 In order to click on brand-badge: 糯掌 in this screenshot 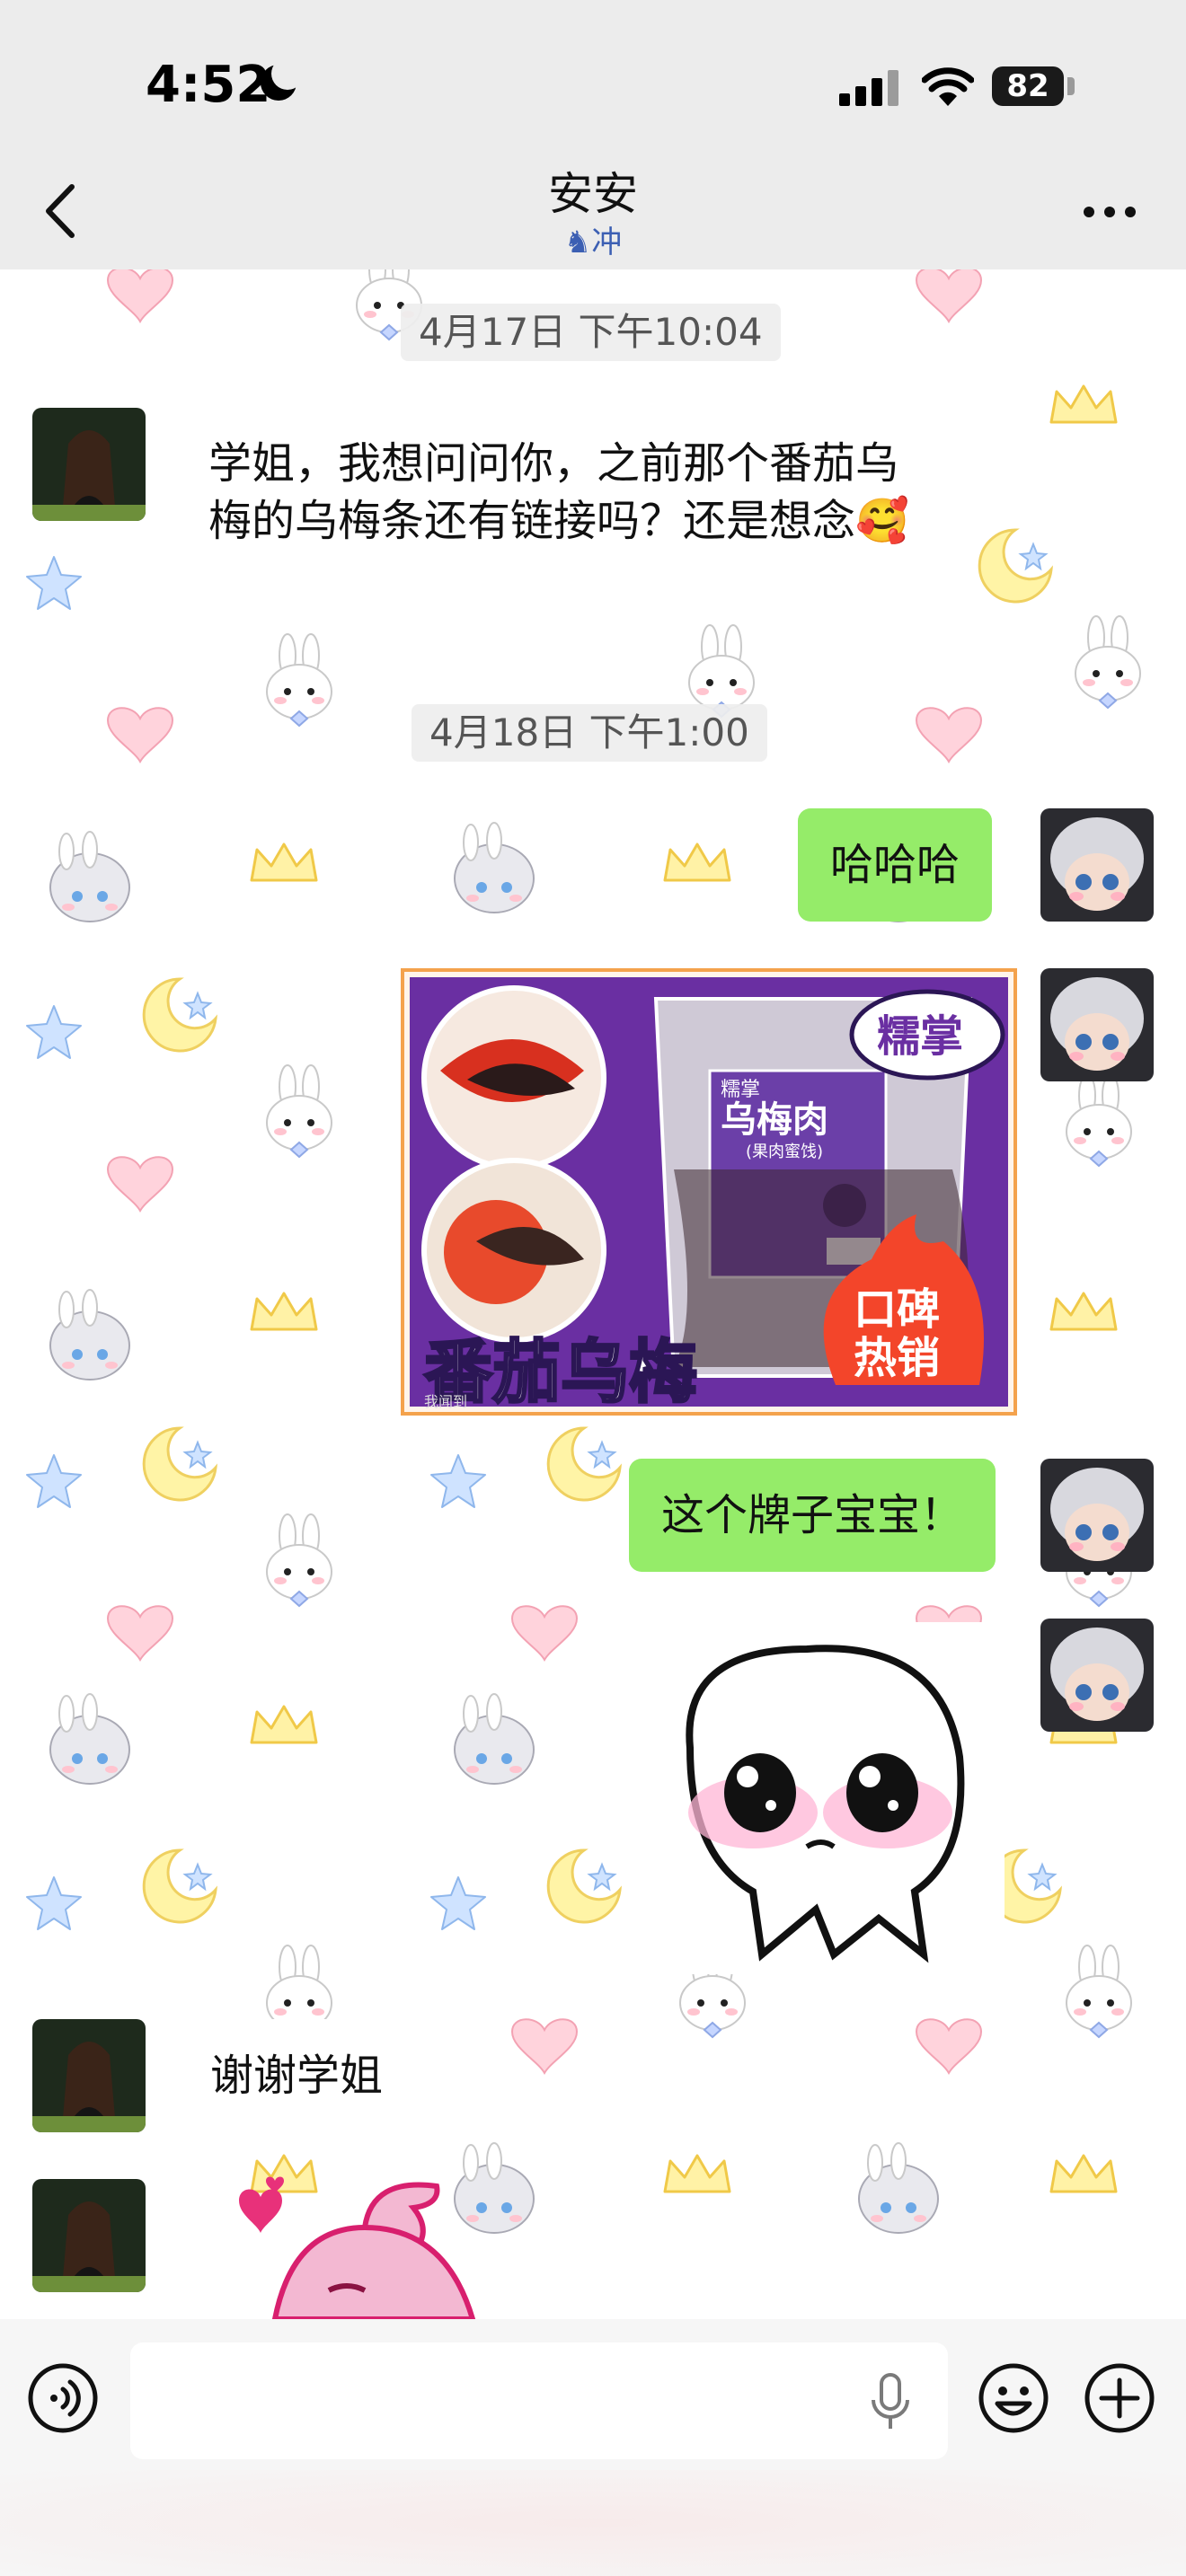, I will do `click(920, 1036)`.